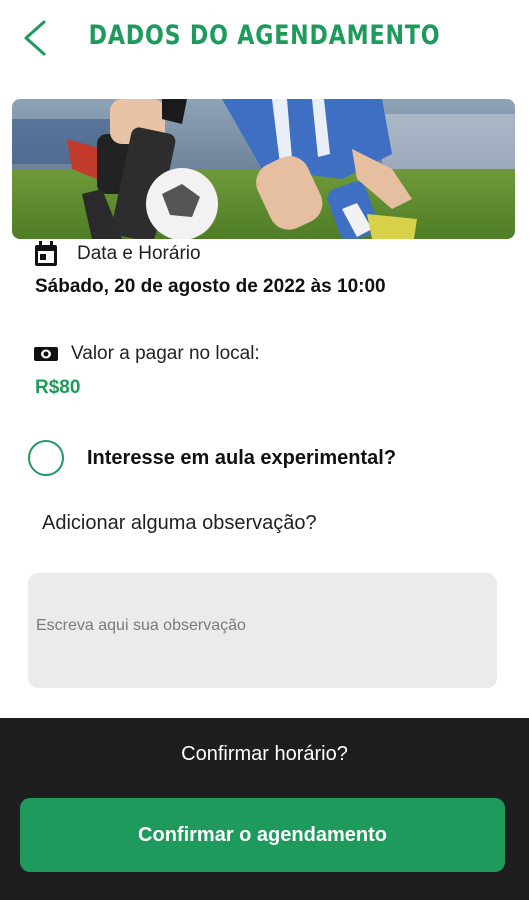 This screenshot has width=529, height=900. I want to click on cash-icon, so click(46, 354).